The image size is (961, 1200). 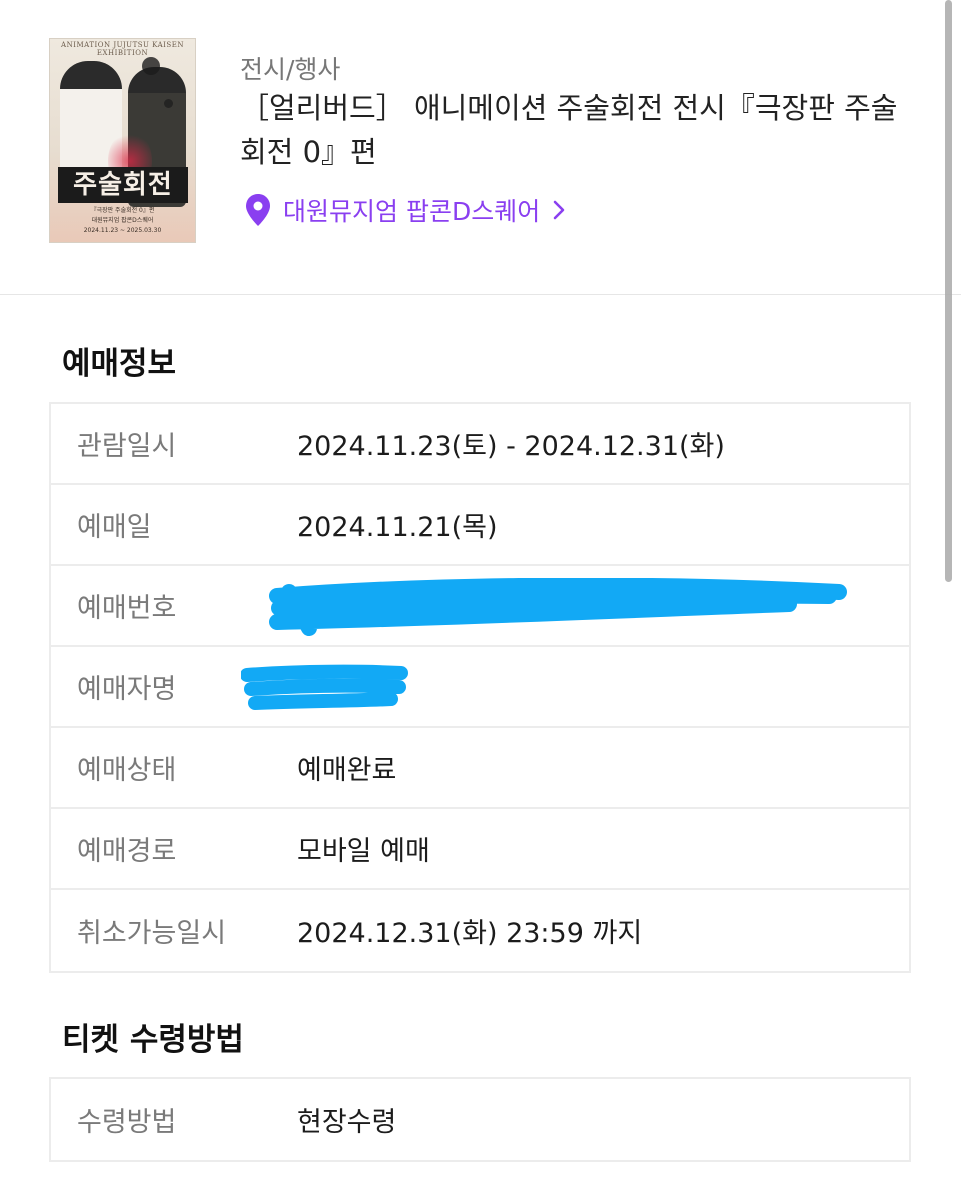 What do you see at coordinates (347, 770) in the screenshot?
I see `row-value: 예매완료` at bounding box center [347, 770].